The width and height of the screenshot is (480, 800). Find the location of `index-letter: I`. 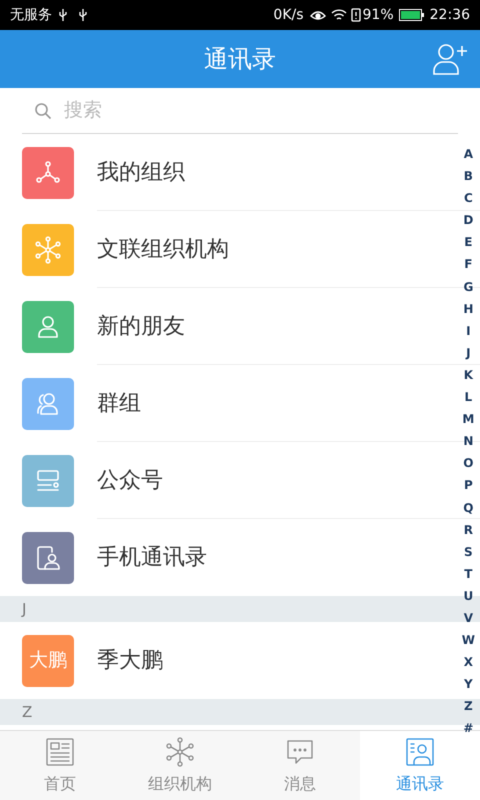

index-letter: I is located at coordinates (468, 331).